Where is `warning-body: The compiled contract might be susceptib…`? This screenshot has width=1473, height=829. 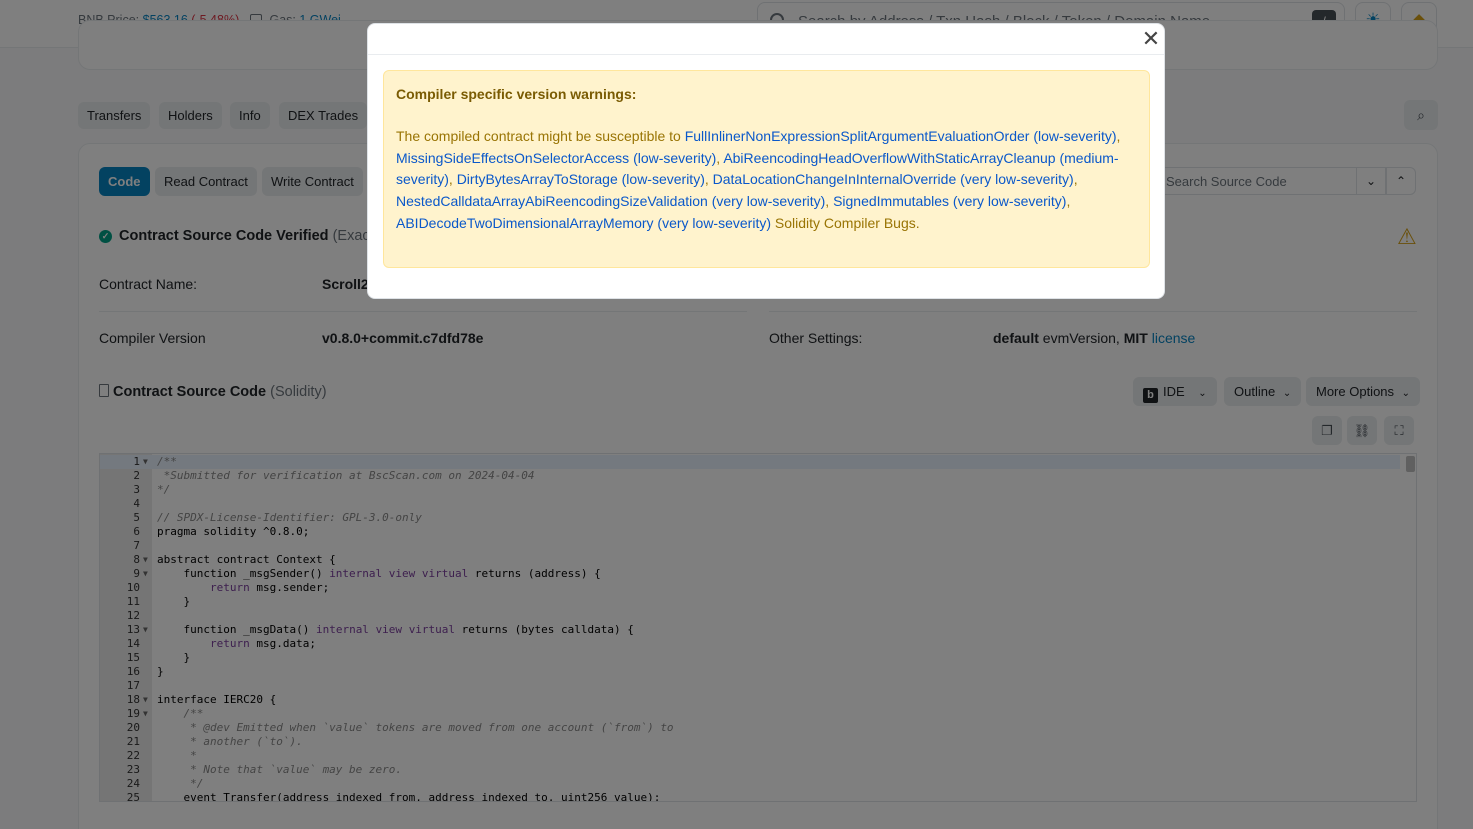
warning-body: The compiled contract might be susceptib… is located at coordinates (758, 179).